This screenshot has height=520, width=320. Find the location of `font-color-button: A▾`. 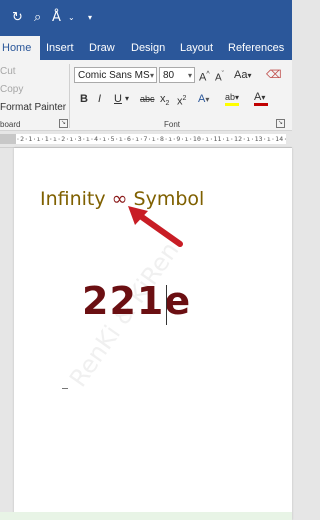

font-color-button: A▾ is located at coordinates (261, 97).